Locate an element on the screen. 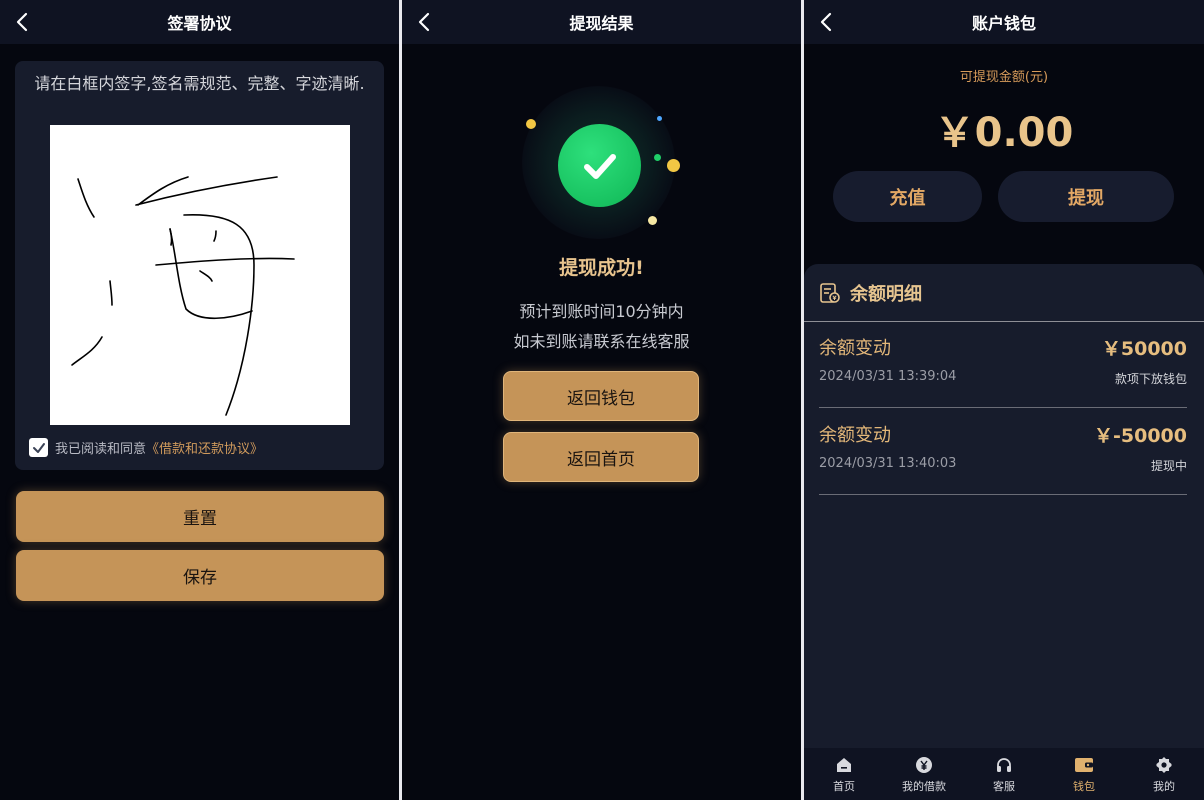 Image resolution: width=1204 pixels, height=800 pixels. page-title: 账户钱包 is located at coordinates (1003, 23).